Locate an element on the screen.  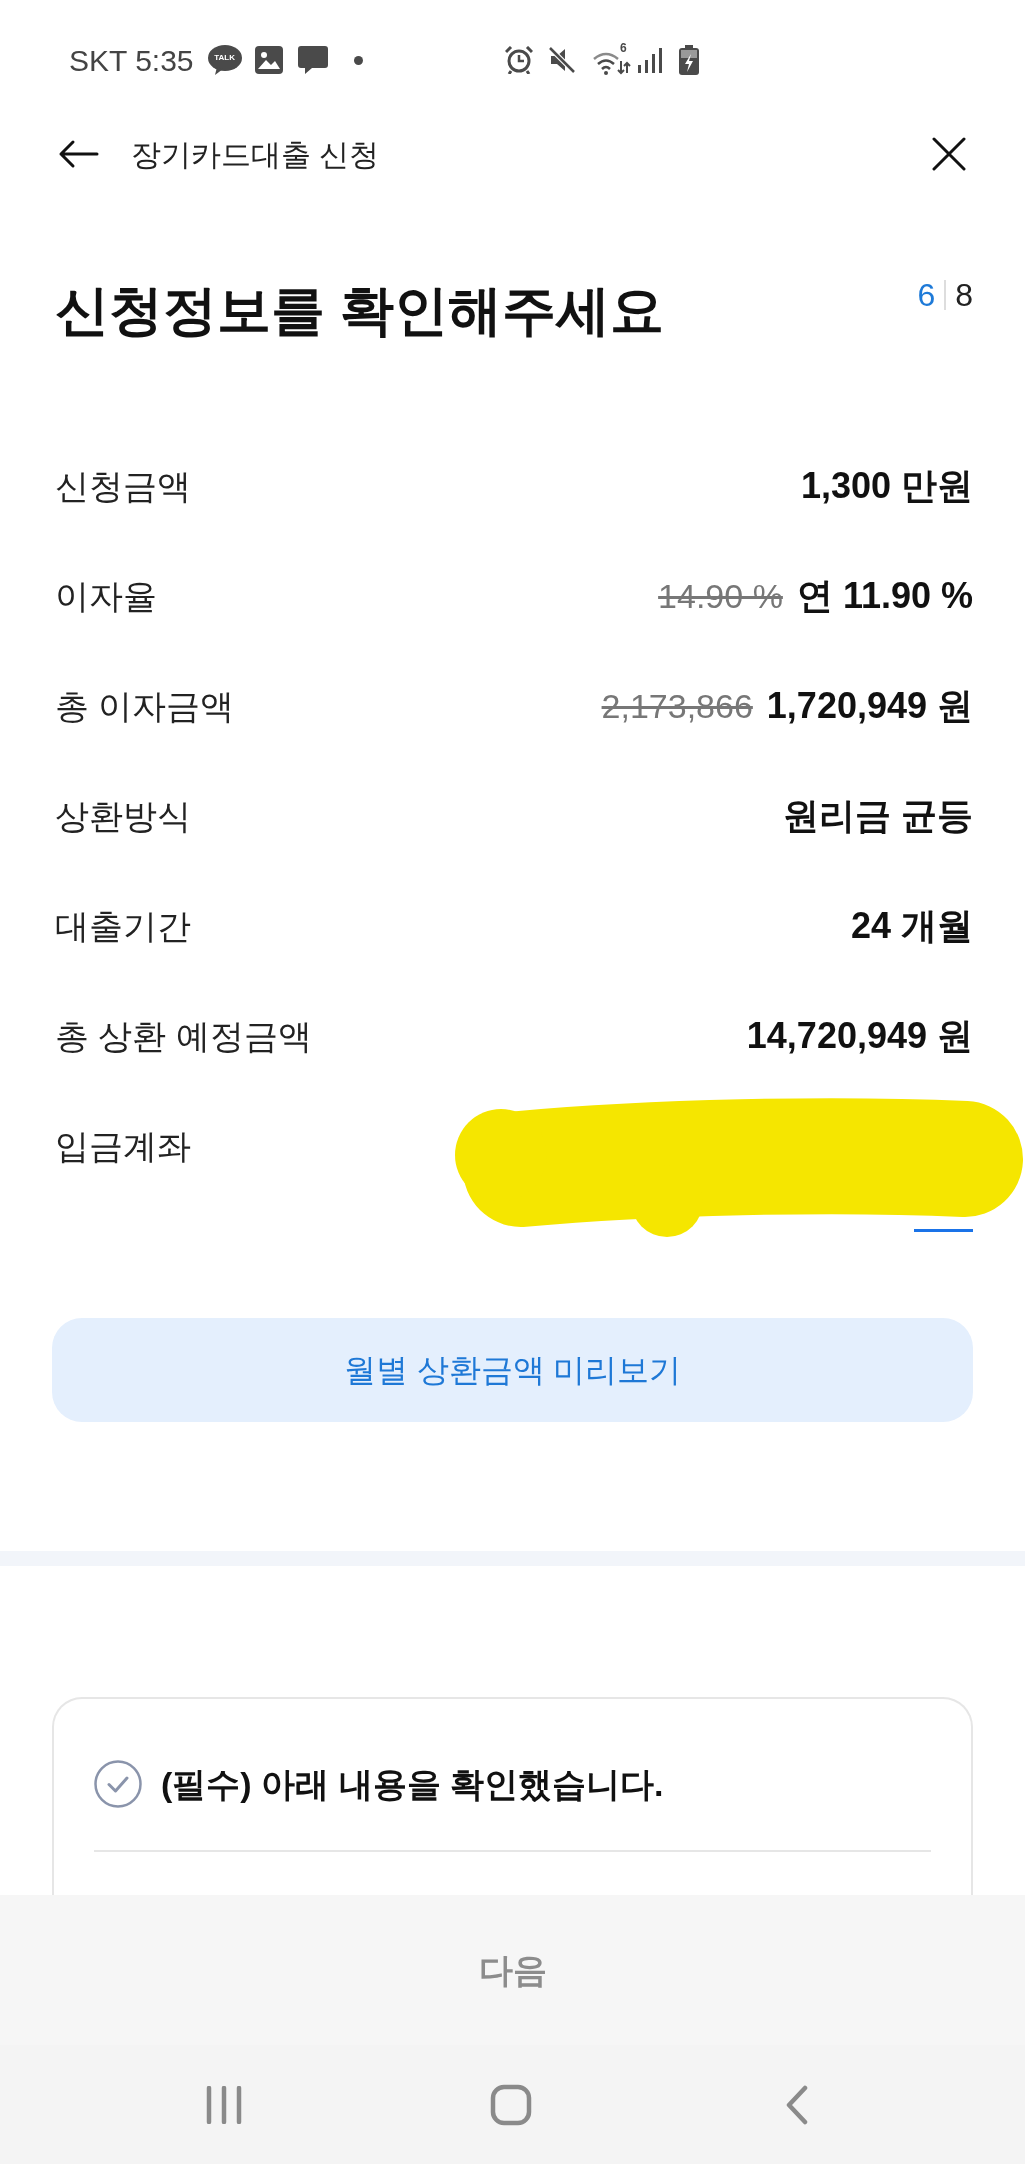
home-button is located at coordinates (511, 2104).